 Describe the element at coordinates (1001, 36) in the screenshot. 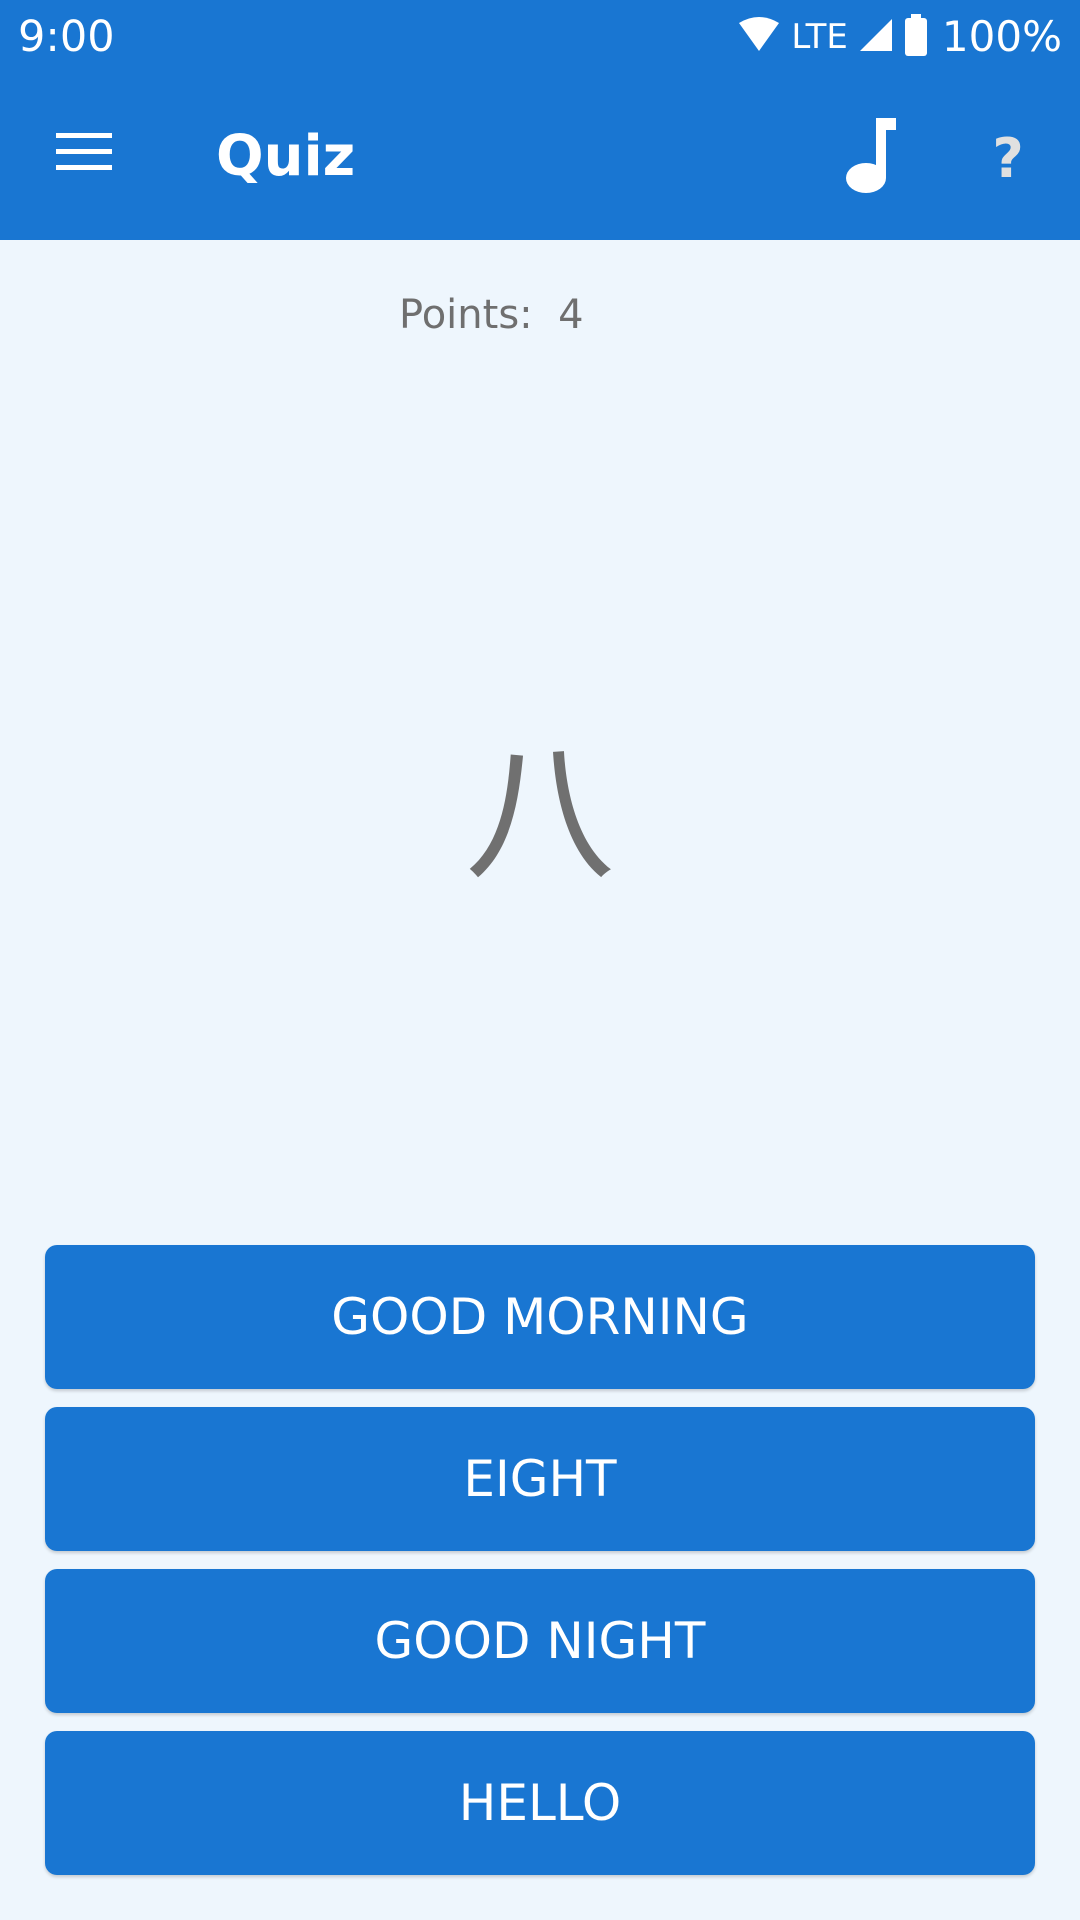

I see `battery-percentage: 100%` at that location.